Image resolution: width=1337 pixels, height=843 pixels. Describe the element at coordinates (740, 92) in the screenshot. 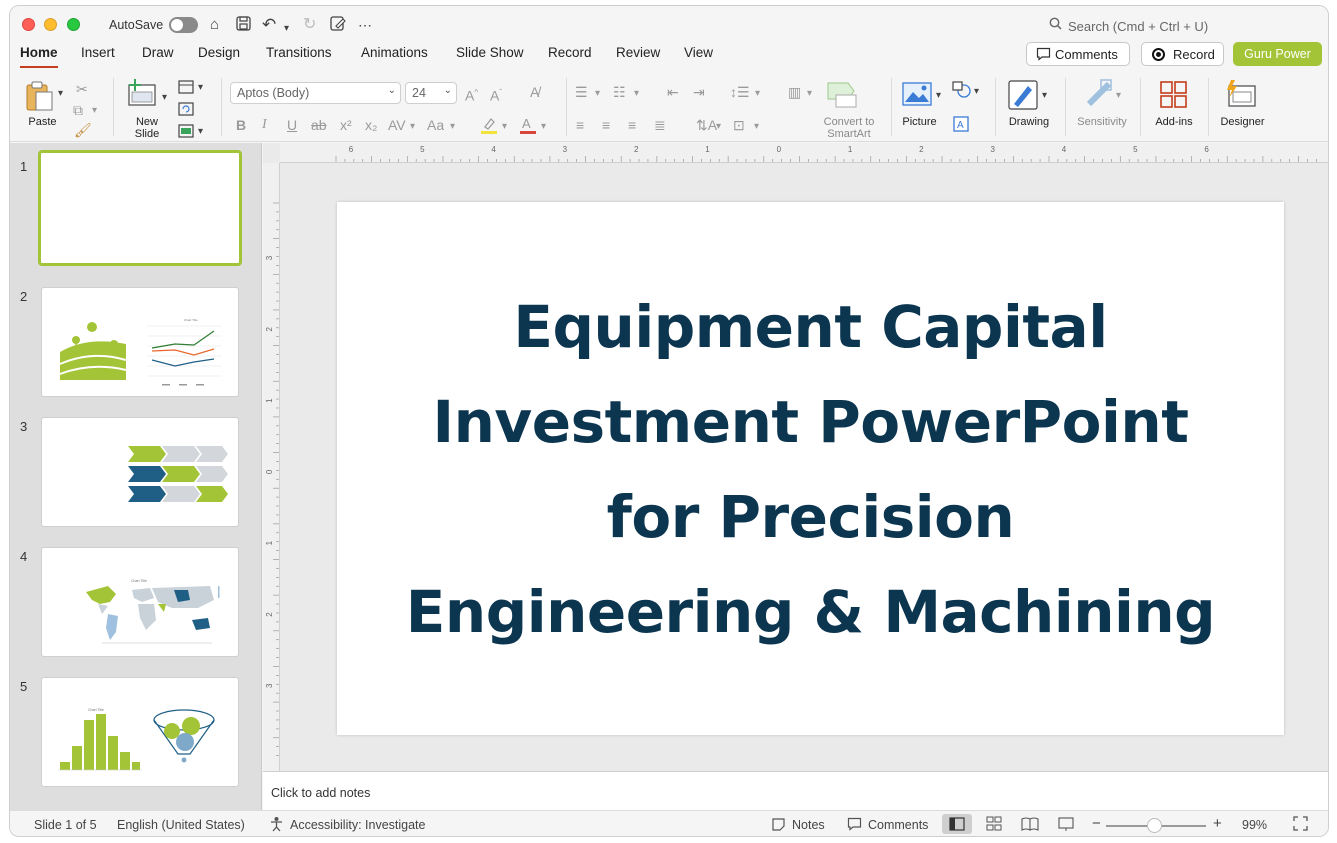

I see `line-spacing-icon: ↕☰` at that location.